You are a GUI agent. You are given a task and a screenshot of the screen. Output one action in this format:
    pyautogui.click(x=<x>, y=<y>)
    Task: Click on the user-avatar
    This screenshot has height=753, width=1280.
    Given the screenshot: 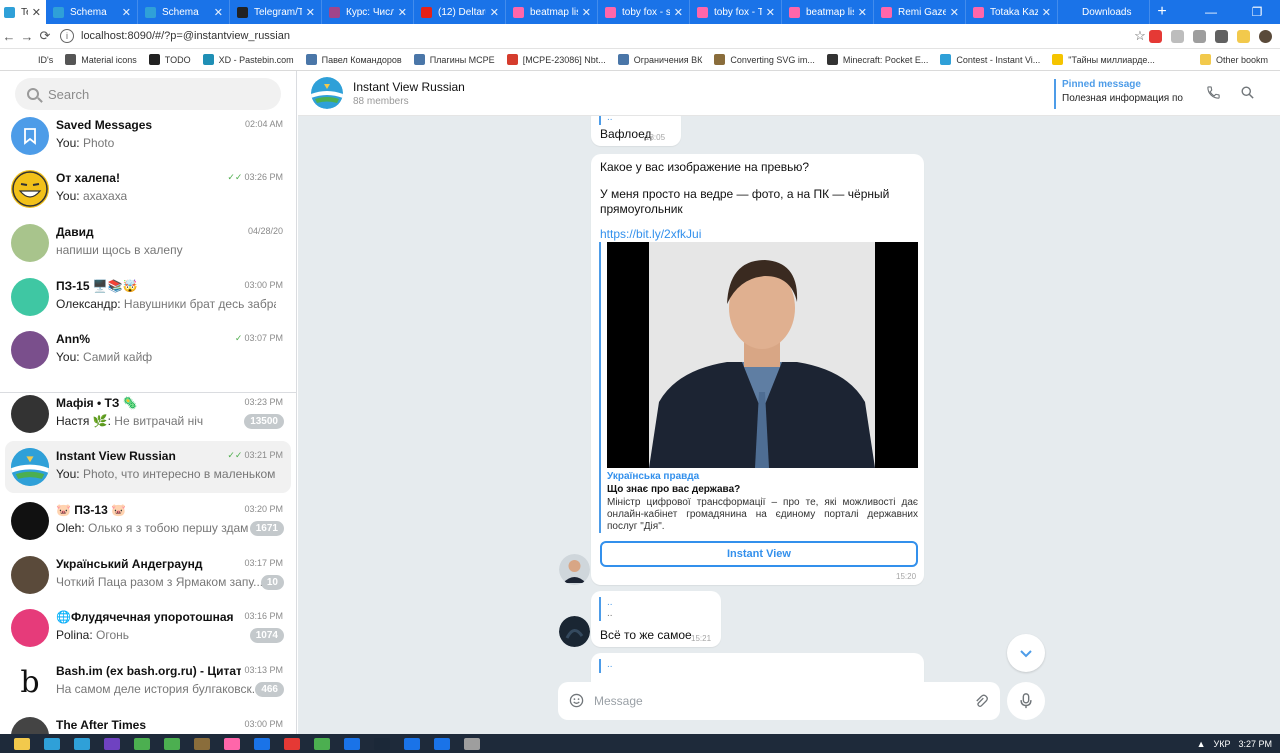 What is the action you would take?
    pyautogui.click(x=574, y=631)
    